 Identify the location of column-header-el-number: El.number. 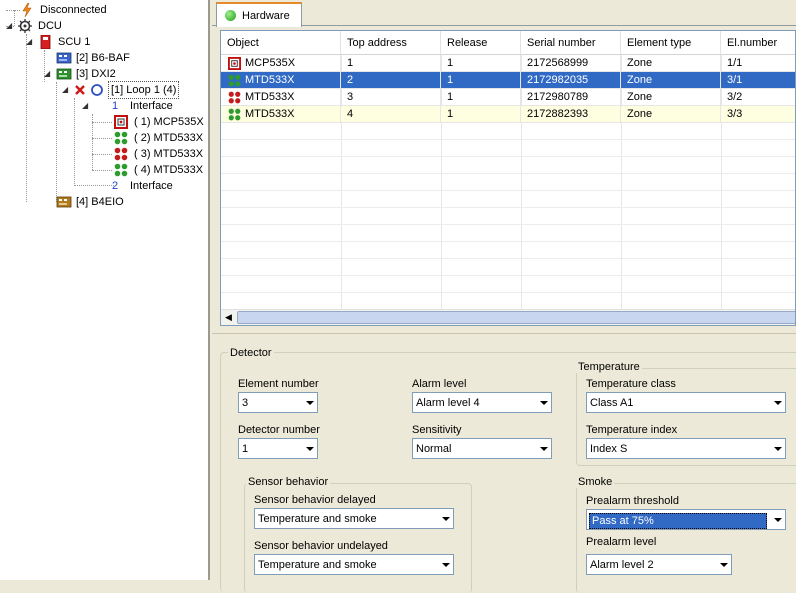
(758, 43).